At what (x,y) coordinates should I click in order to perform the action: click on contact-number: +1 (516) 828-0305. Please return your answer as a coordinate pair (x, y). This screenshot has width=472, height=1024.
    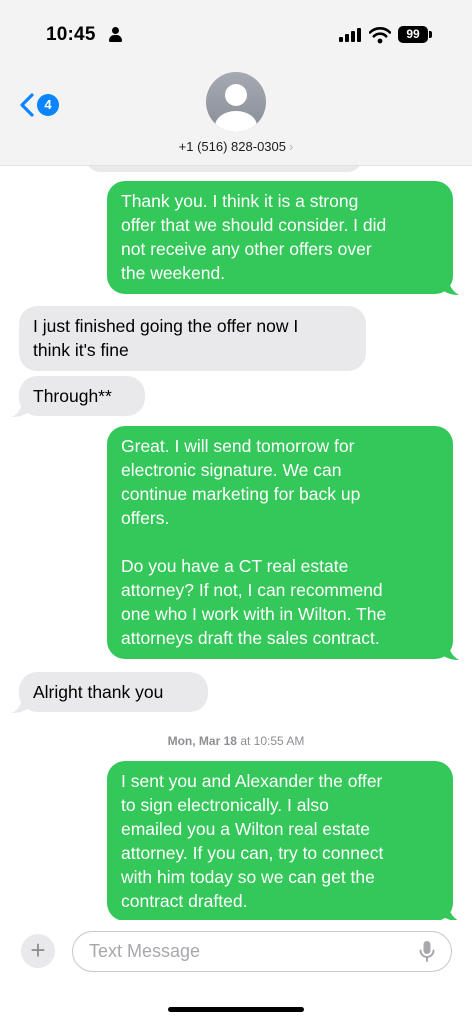
    Looking at the image, I should click on (232, 146).